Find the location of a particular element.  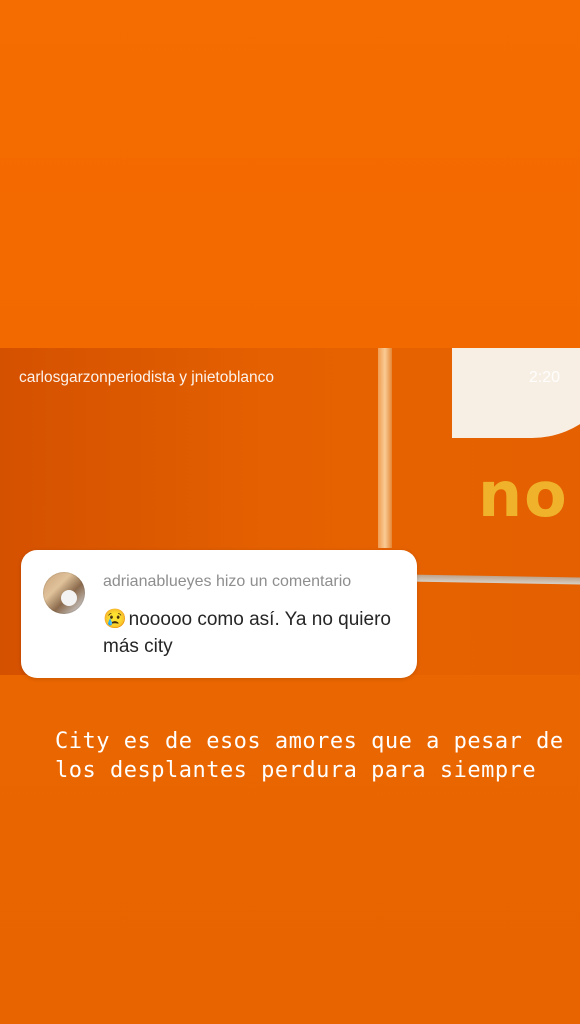

video-logo-shape is located at coordinates (516, 393).